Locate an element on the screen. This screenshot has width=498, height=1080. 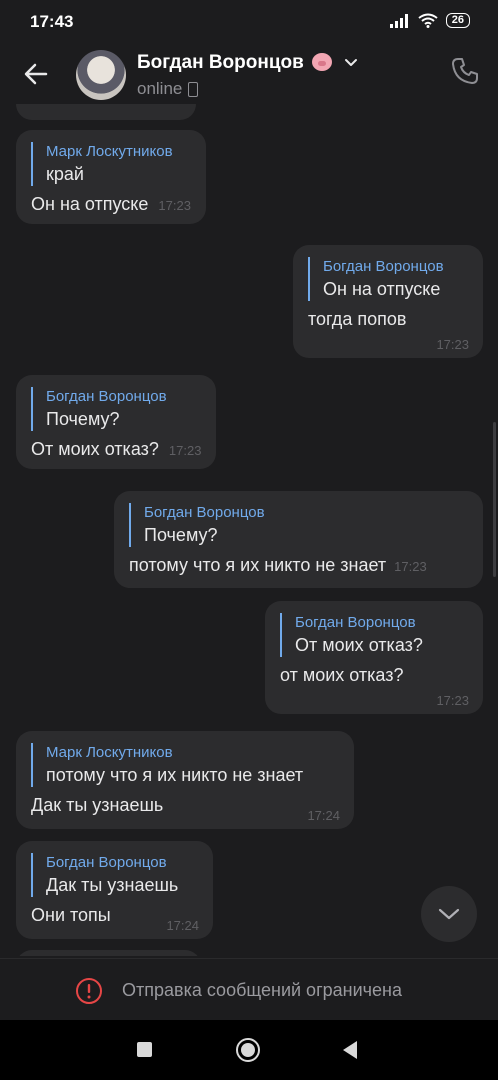
recents-button is located at coordinates (144, 1049).